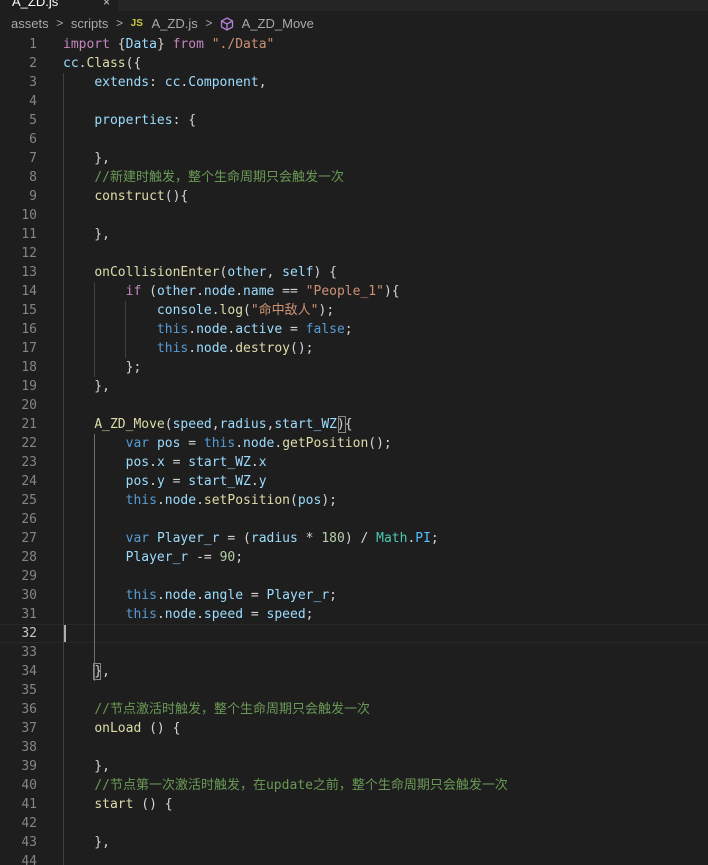  Describe the element at coordinates (354, 386) in the screenshot. I see `code-line: 19 },` at that location.